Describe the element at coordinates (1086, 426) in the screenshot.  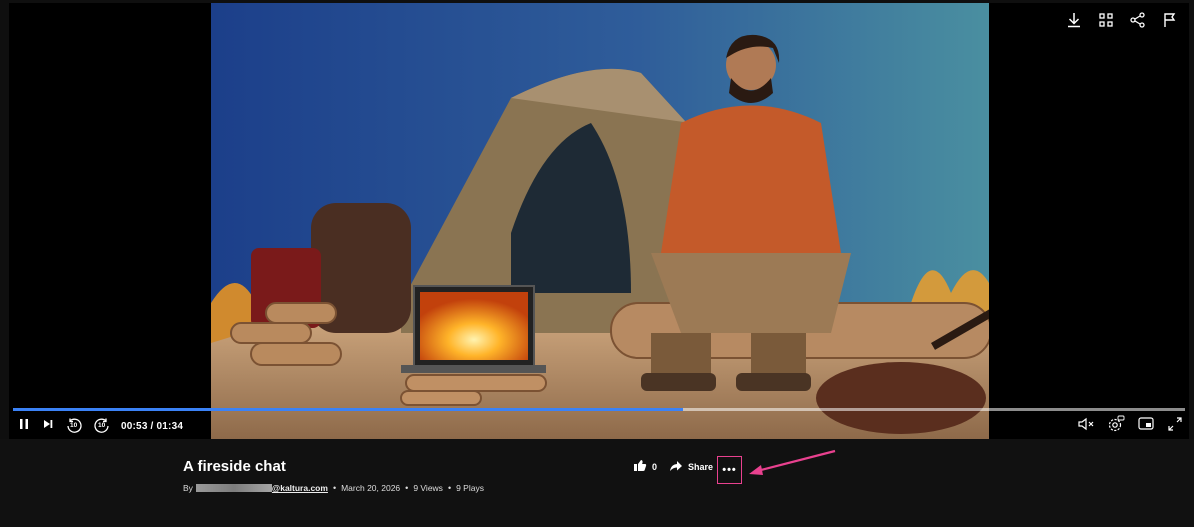
I see `mute-icon` at that location.